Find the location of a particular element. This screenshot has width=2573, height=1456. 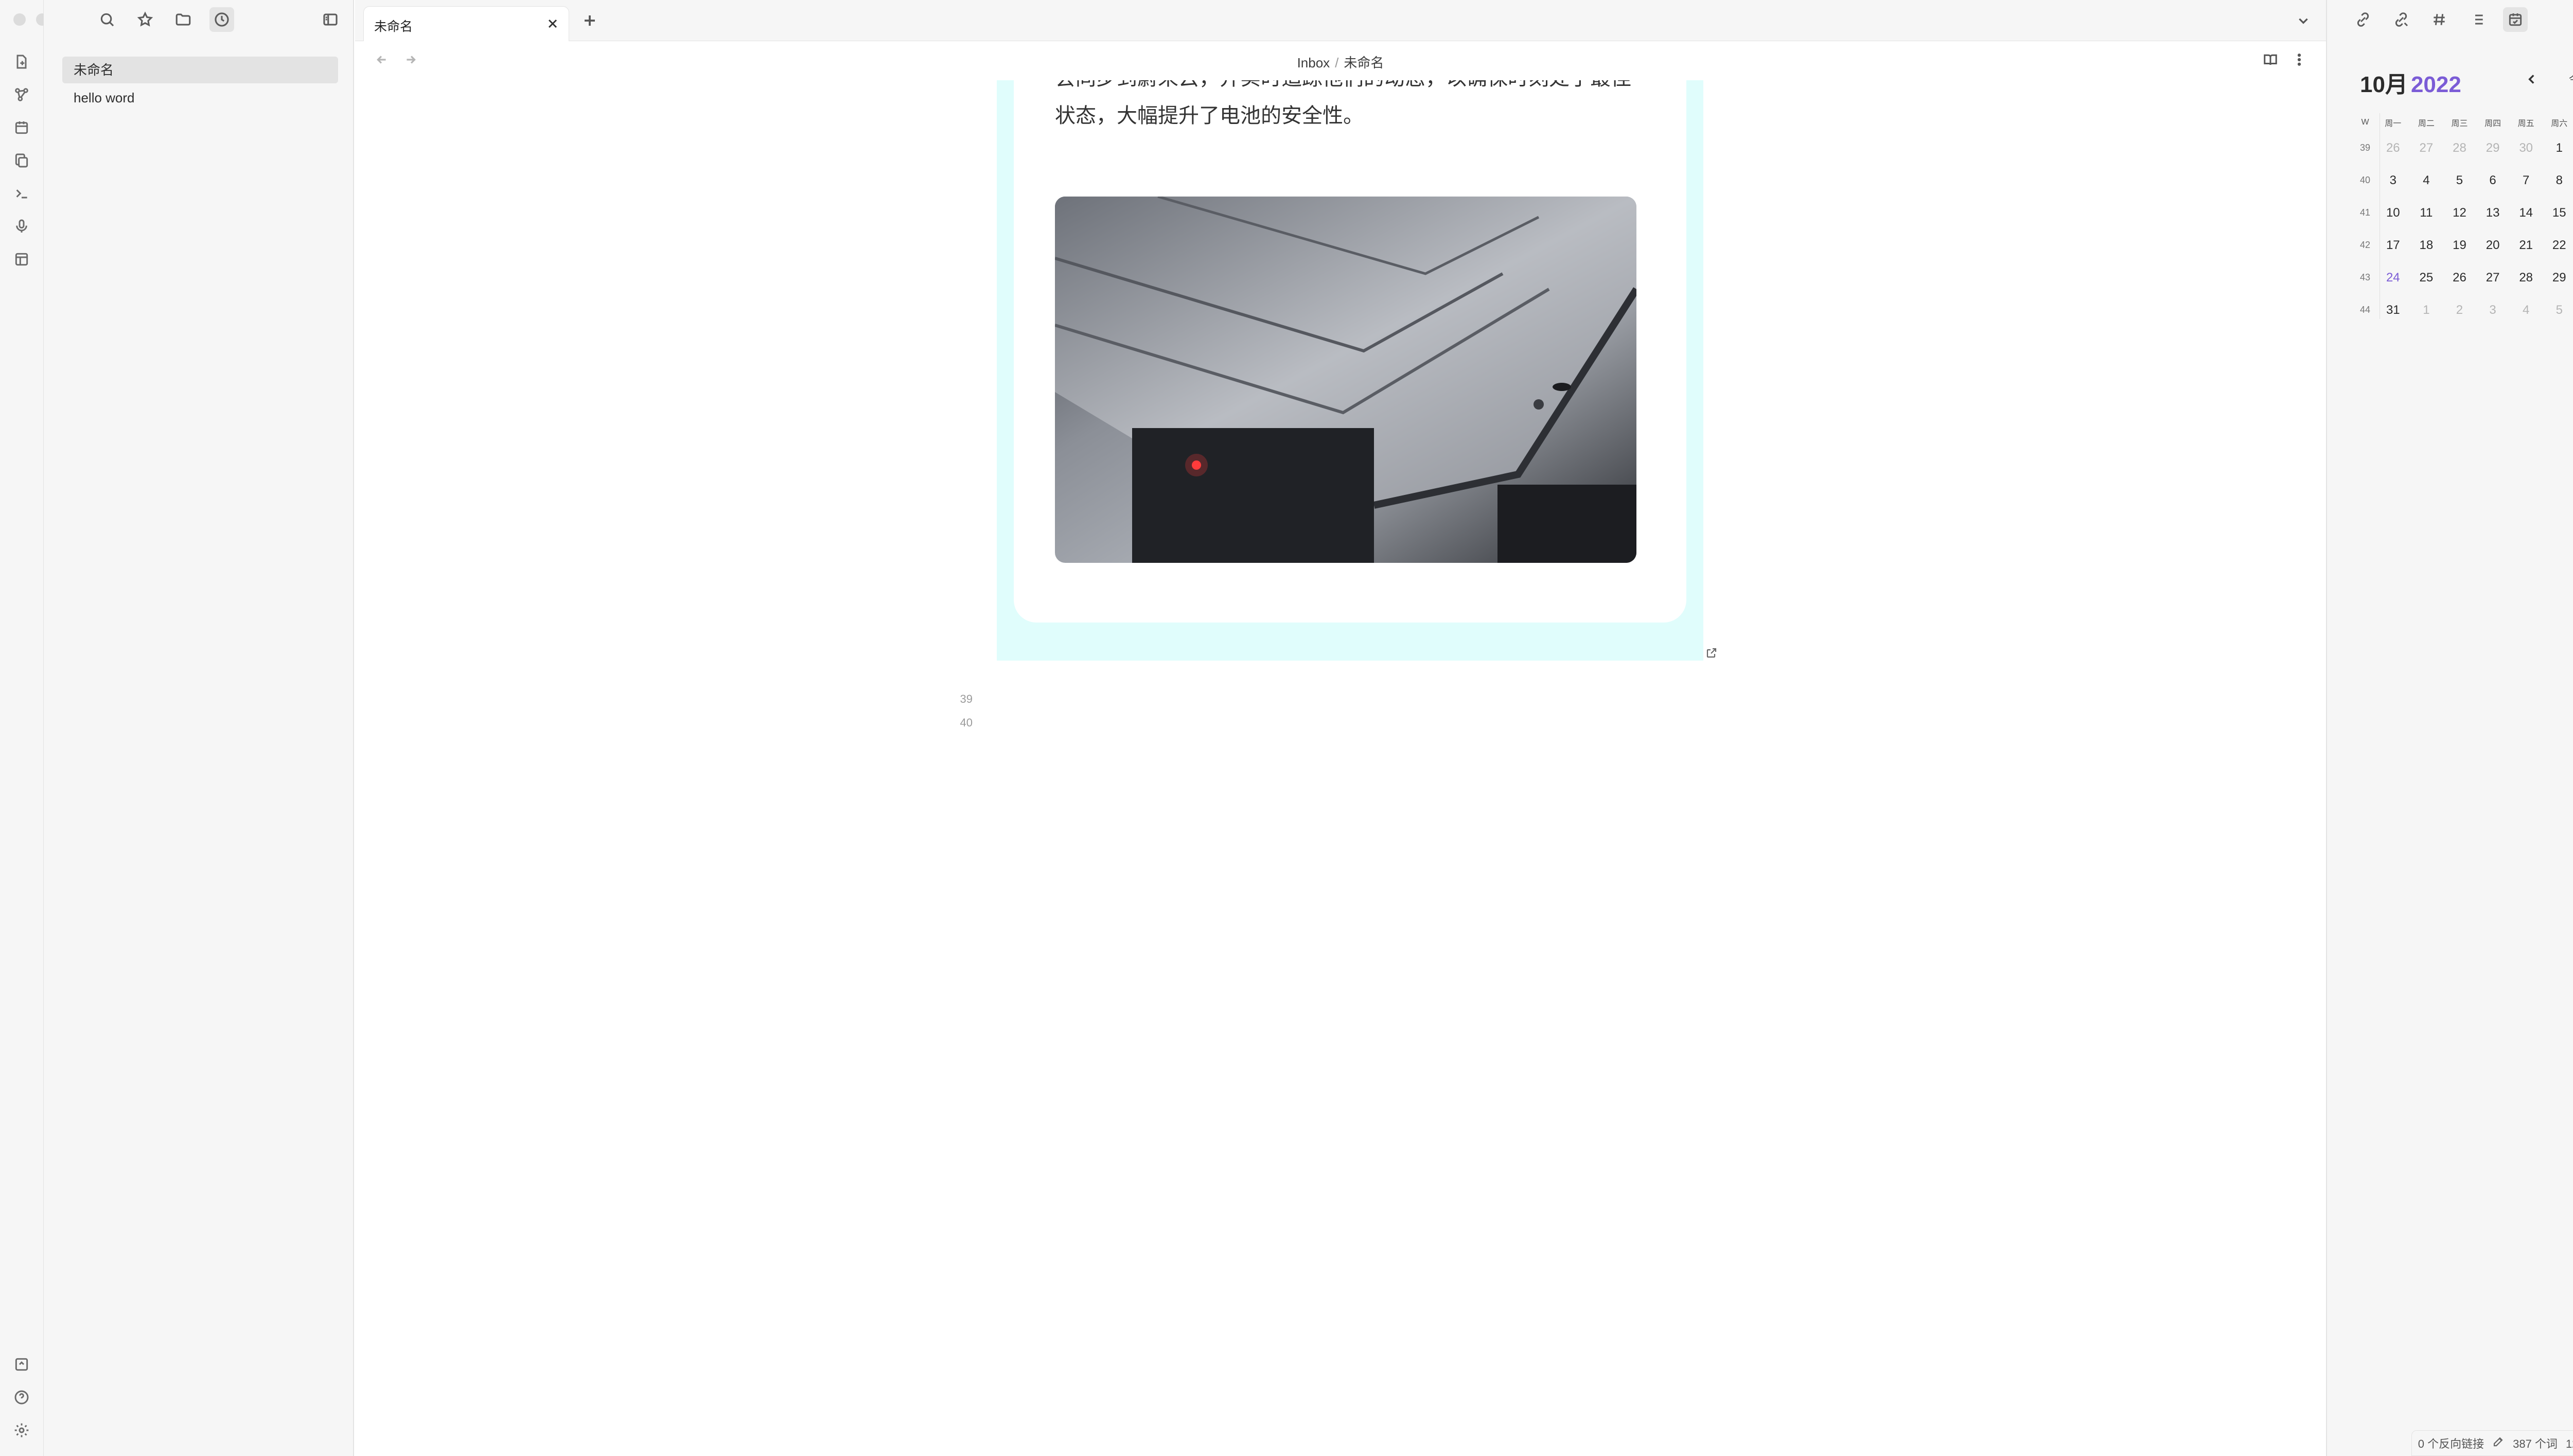

calendar-icon is located at coordinates (21, 127).